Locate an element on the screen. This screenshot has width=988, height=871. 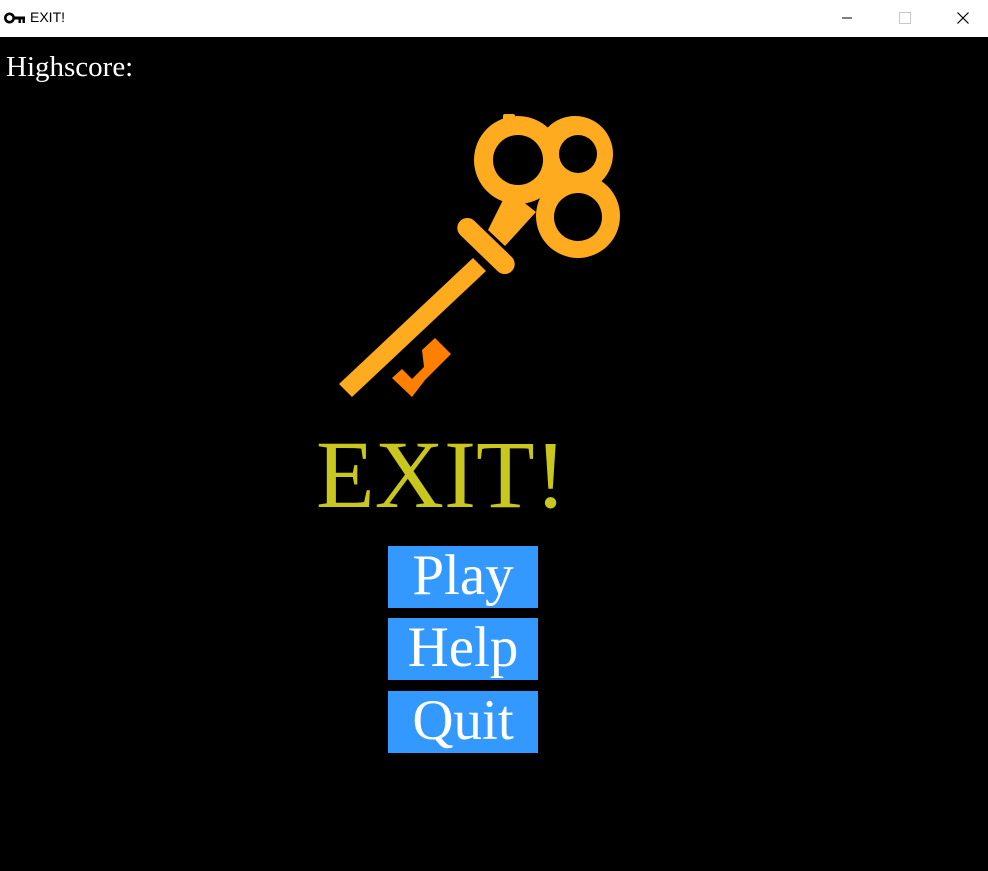
game-title: EXIT! is located at coordinates (441, 474).